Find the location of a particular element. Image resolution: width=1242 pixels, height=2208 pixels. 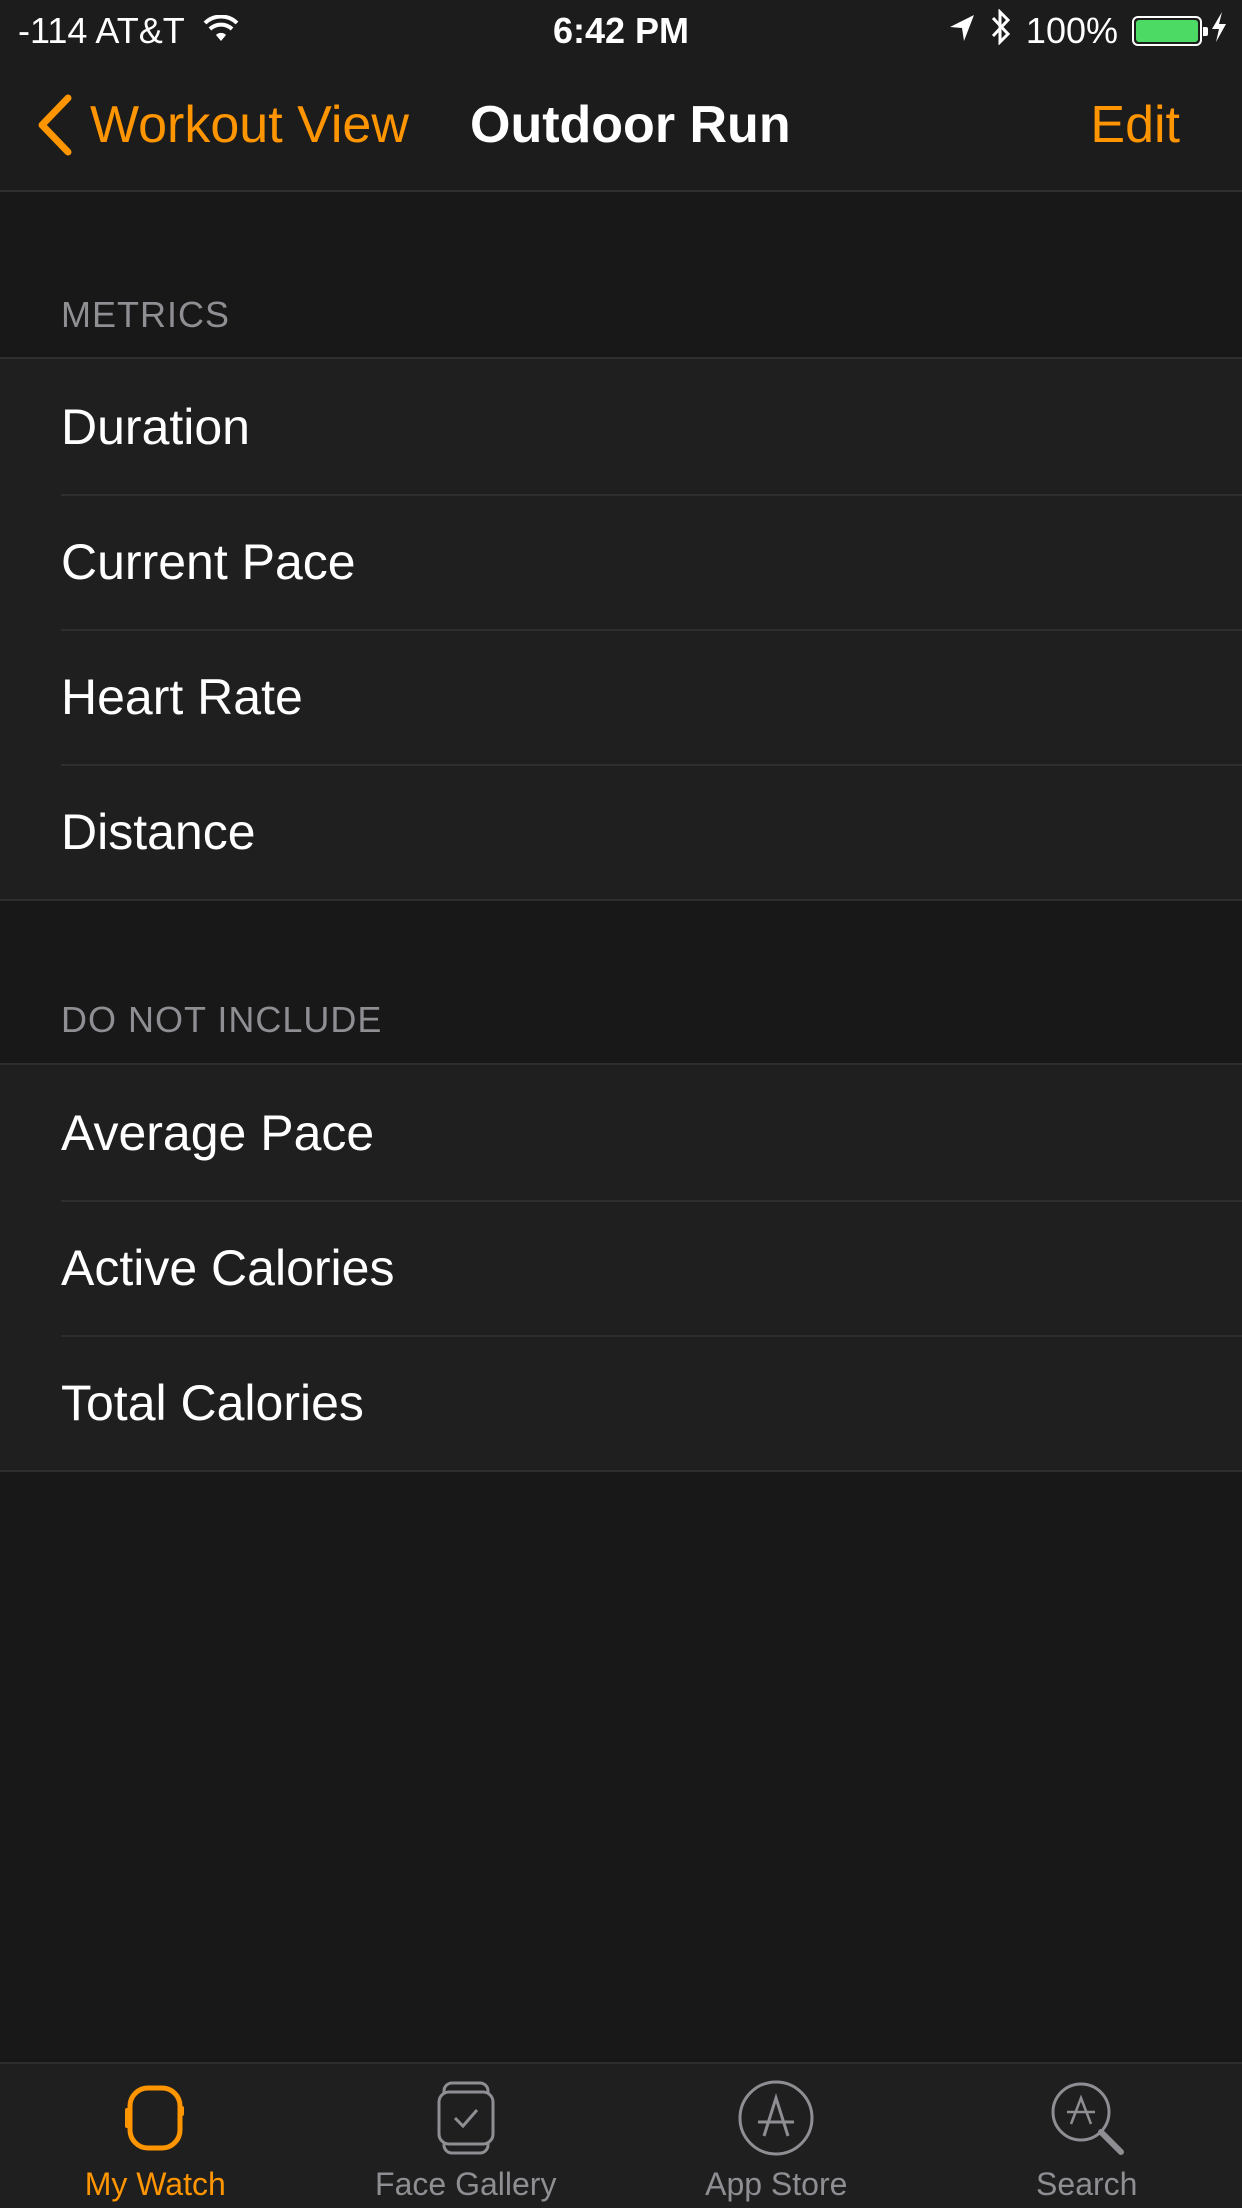

back-button-label: Workout View is located at coordinates (249, 125).